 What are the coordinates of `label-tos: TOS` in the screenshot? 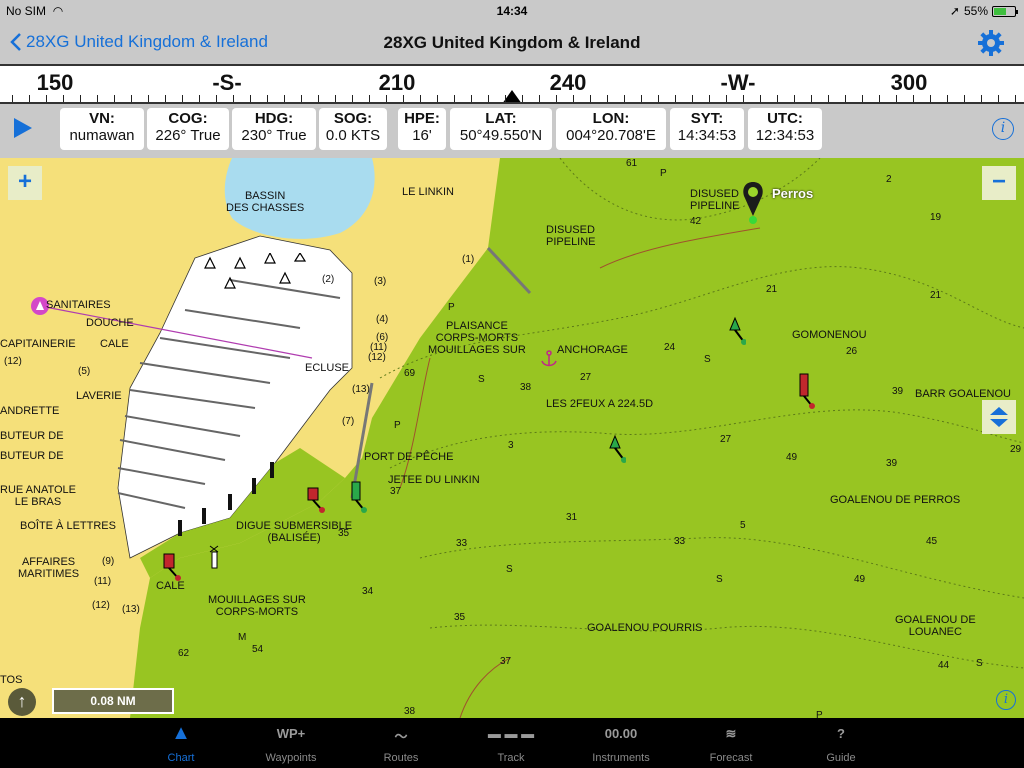 It's located at (11, 680).